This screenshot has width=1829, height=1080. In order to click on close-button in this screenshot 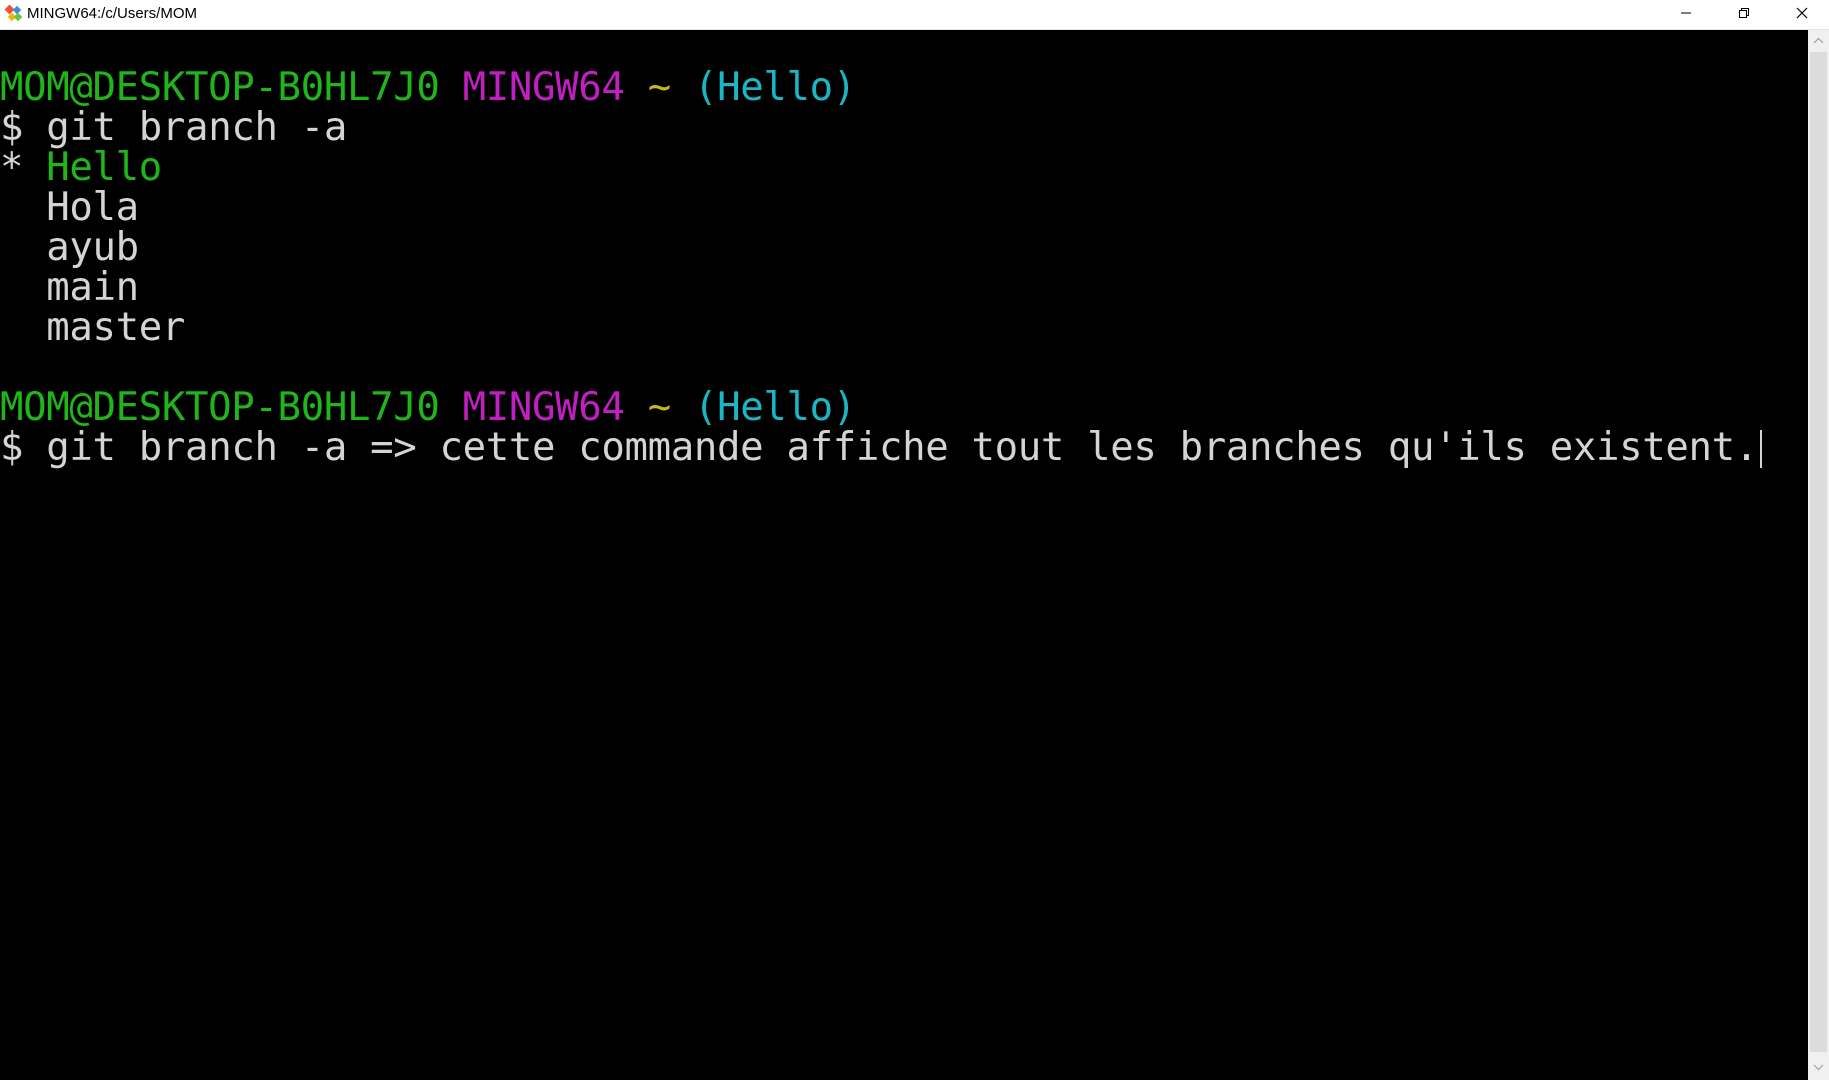, I will do `click(1801, 14)`.